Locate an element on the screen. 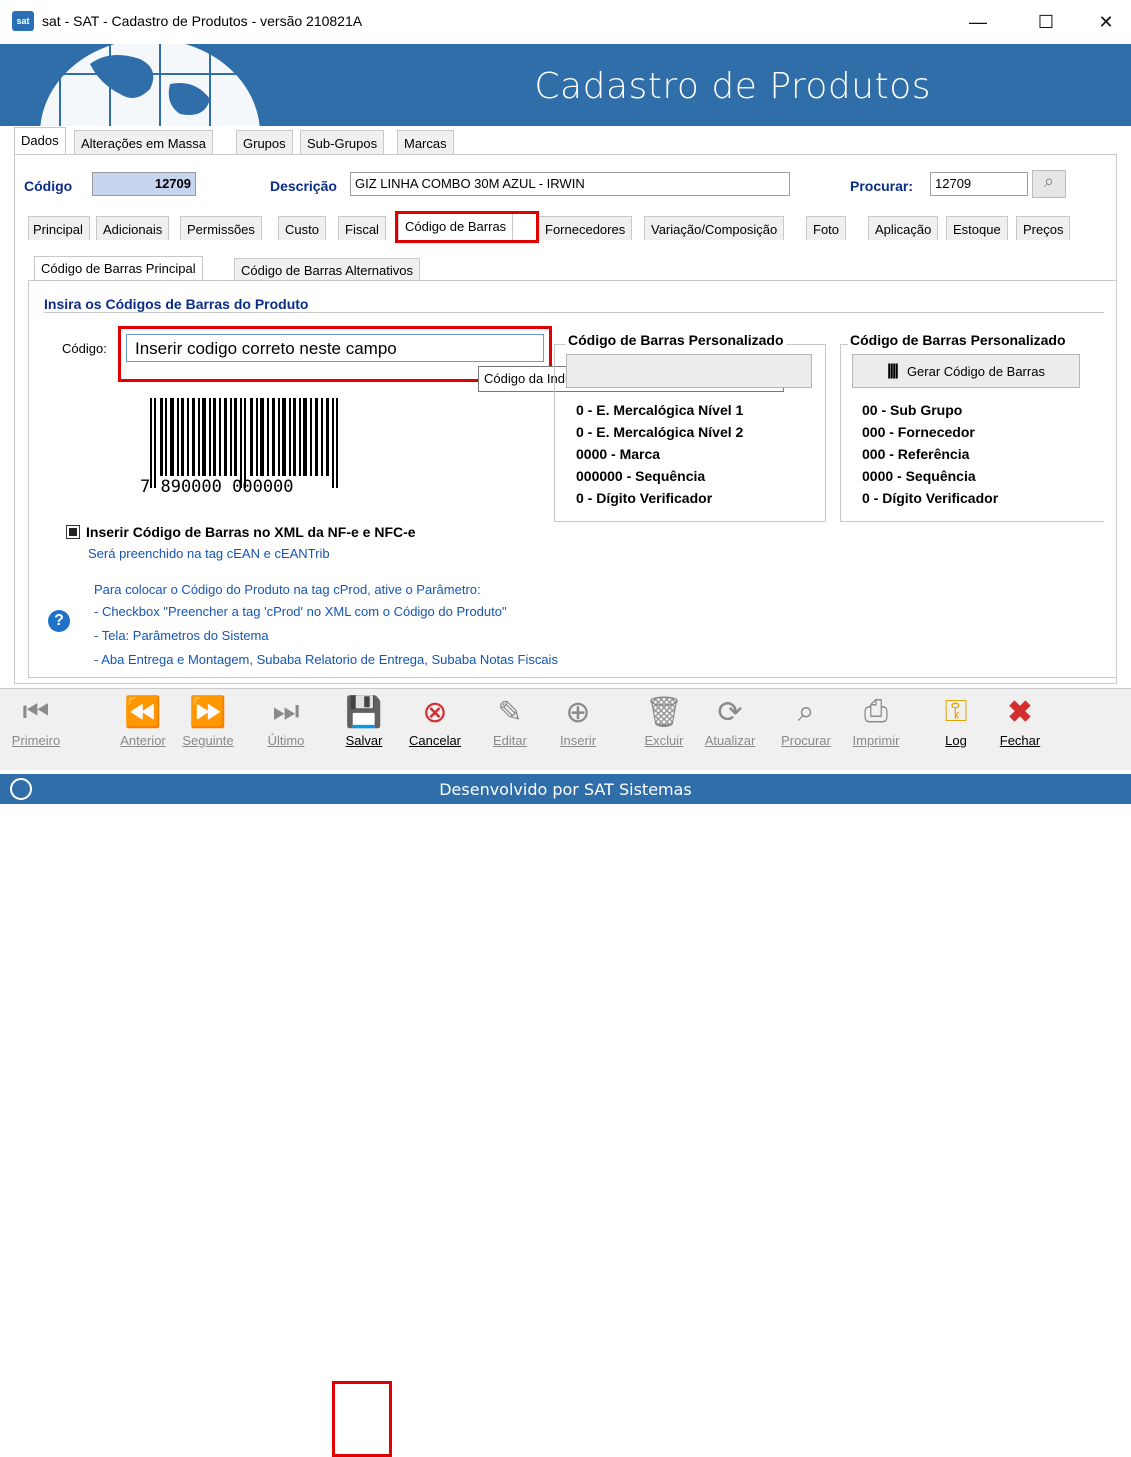 The image size is (1131, 1457). barcode-digits: 7 890000 000000 is located at coordinates (217, 486).